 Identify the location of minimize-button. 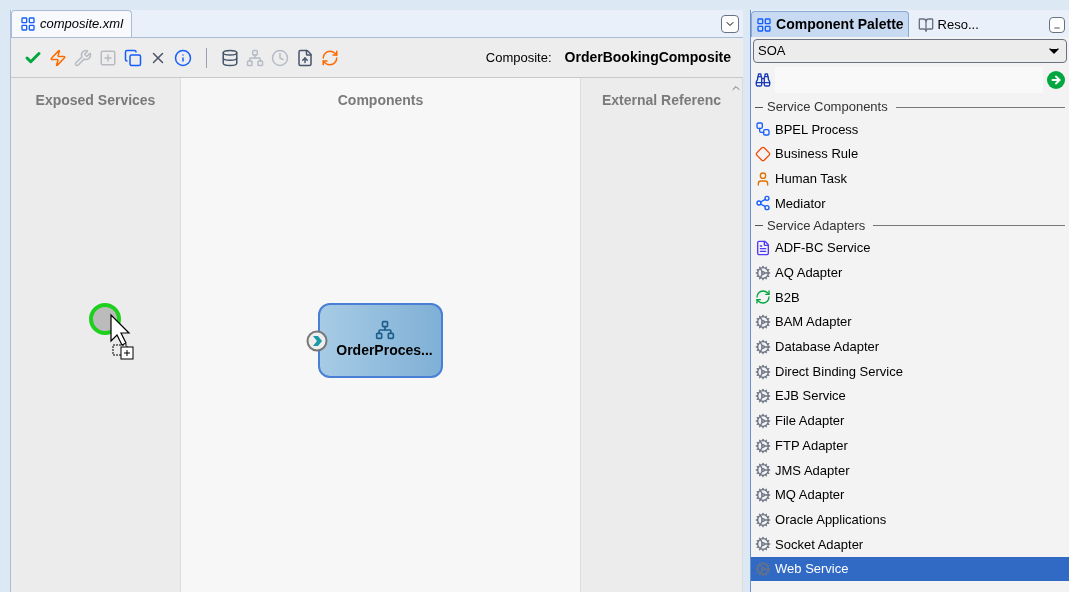
(1057, 25).